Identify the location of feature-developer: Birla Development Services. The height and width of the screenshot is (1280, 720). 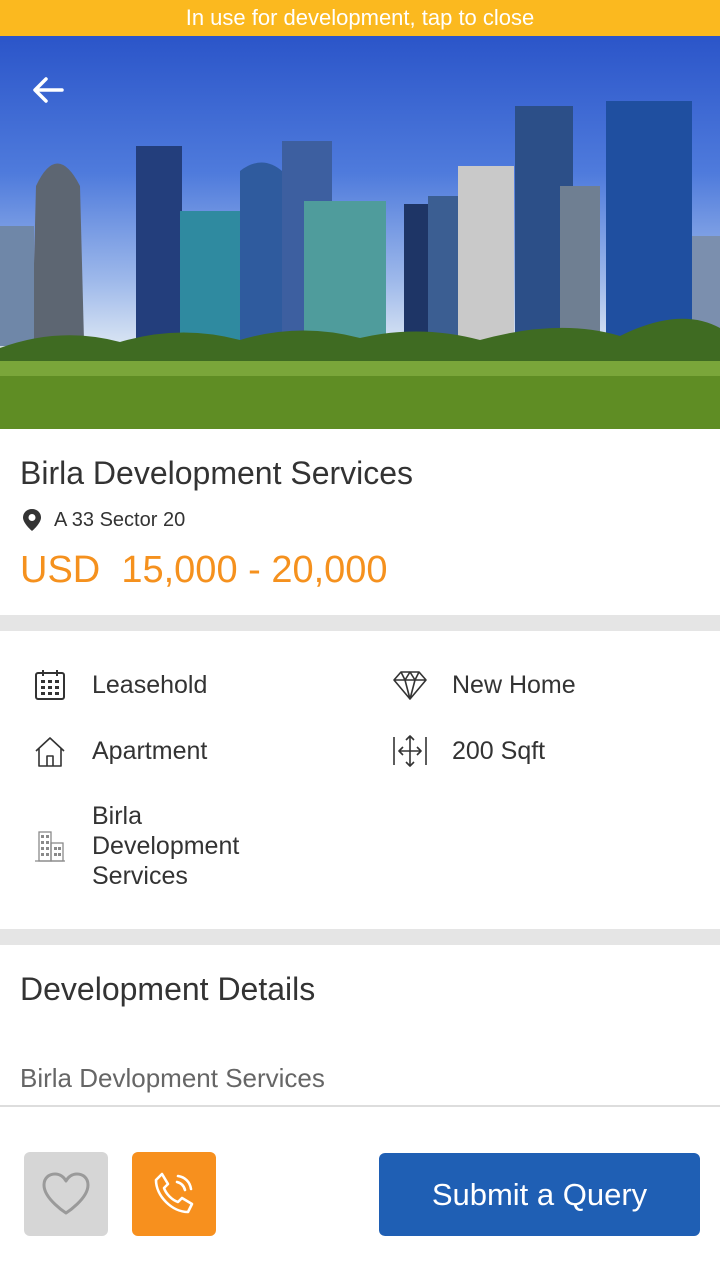
(135, 846).